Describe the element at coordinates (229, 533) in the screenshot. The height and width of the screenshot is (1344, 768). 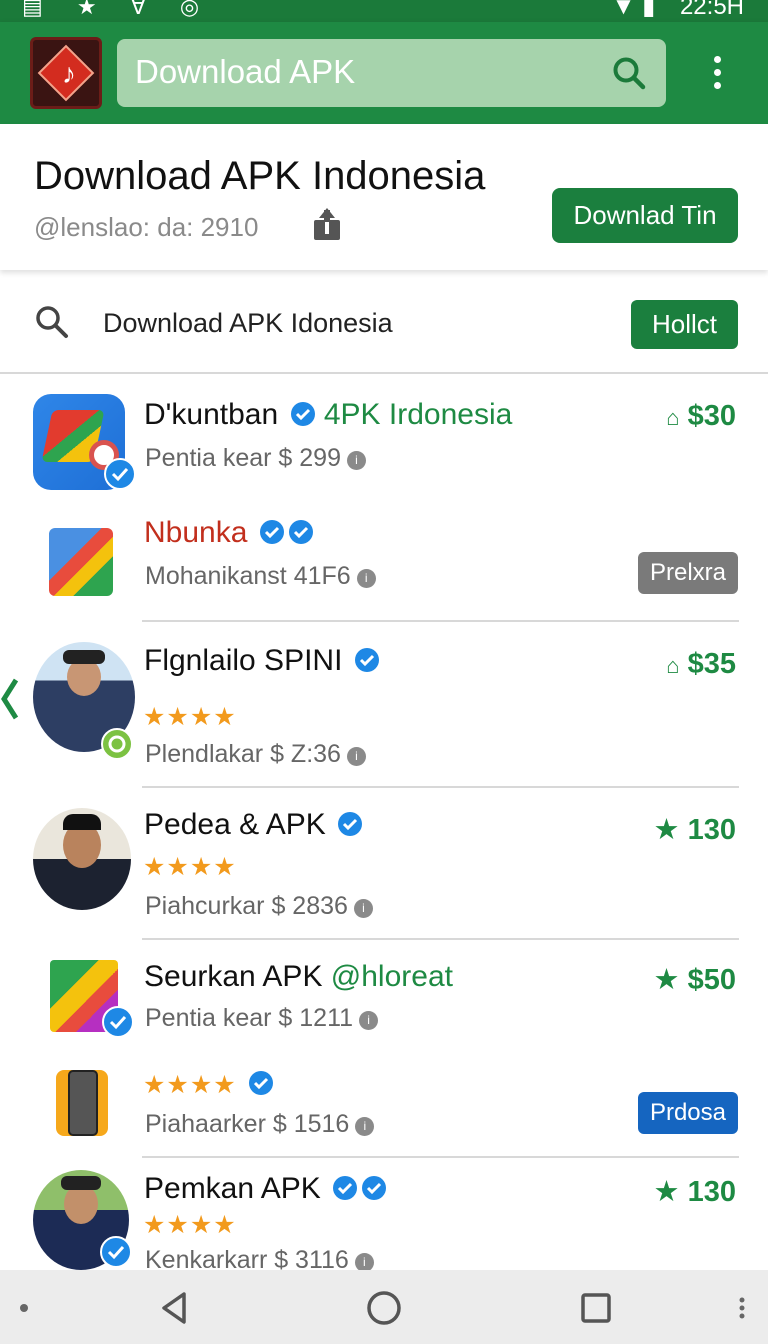
I see `item-title: Nbunka` at that location.